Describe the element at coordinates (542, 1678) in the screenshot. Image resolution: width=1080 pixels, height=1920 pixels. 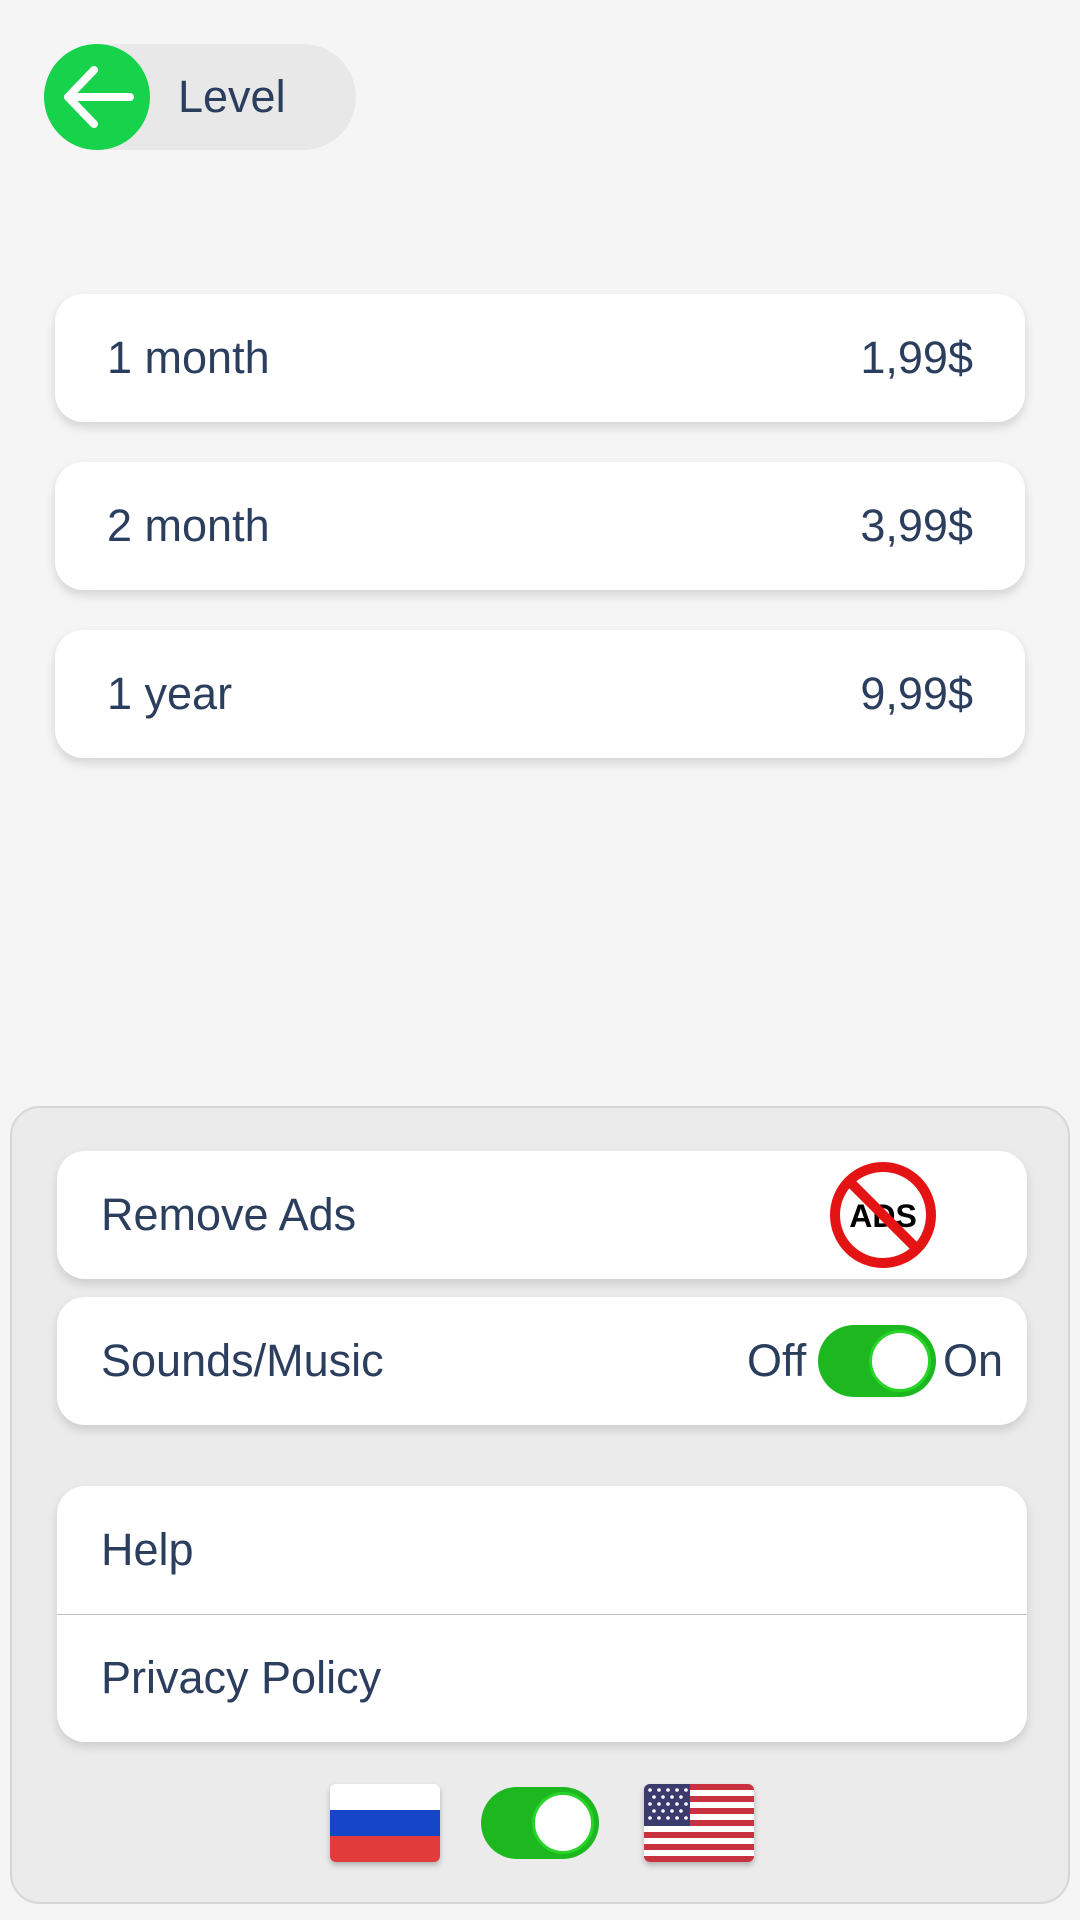
I see `privacy-policy-link: Privacy Policy` at that location.